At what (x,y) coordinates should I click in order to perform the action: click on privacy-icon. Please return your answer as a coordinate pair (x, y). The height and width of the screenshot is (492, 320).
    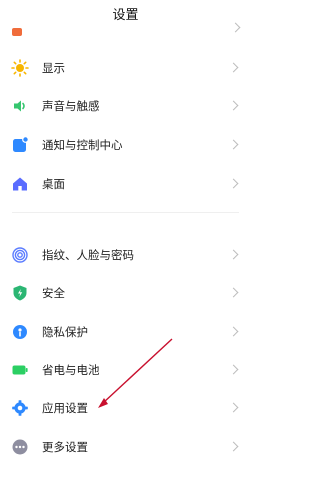
    Looking at the image, I should click on (20, 332).